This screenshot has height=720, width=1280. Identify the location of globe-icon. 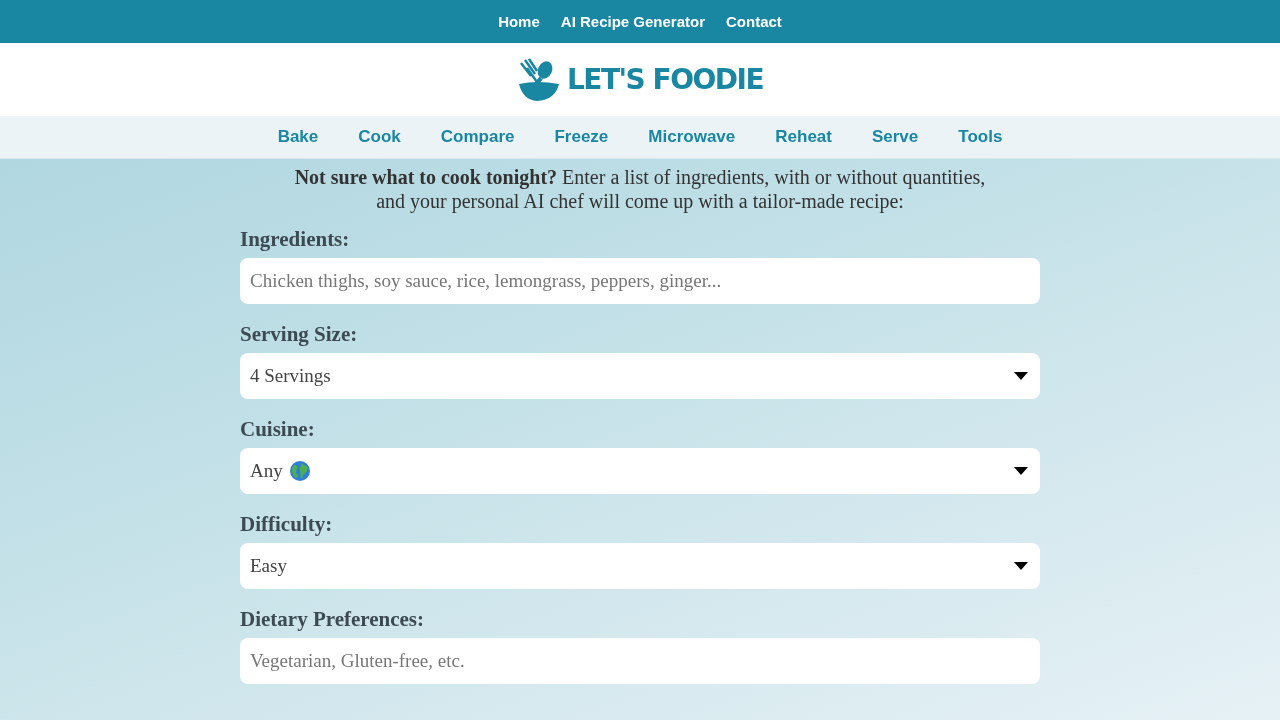
(299, 471).